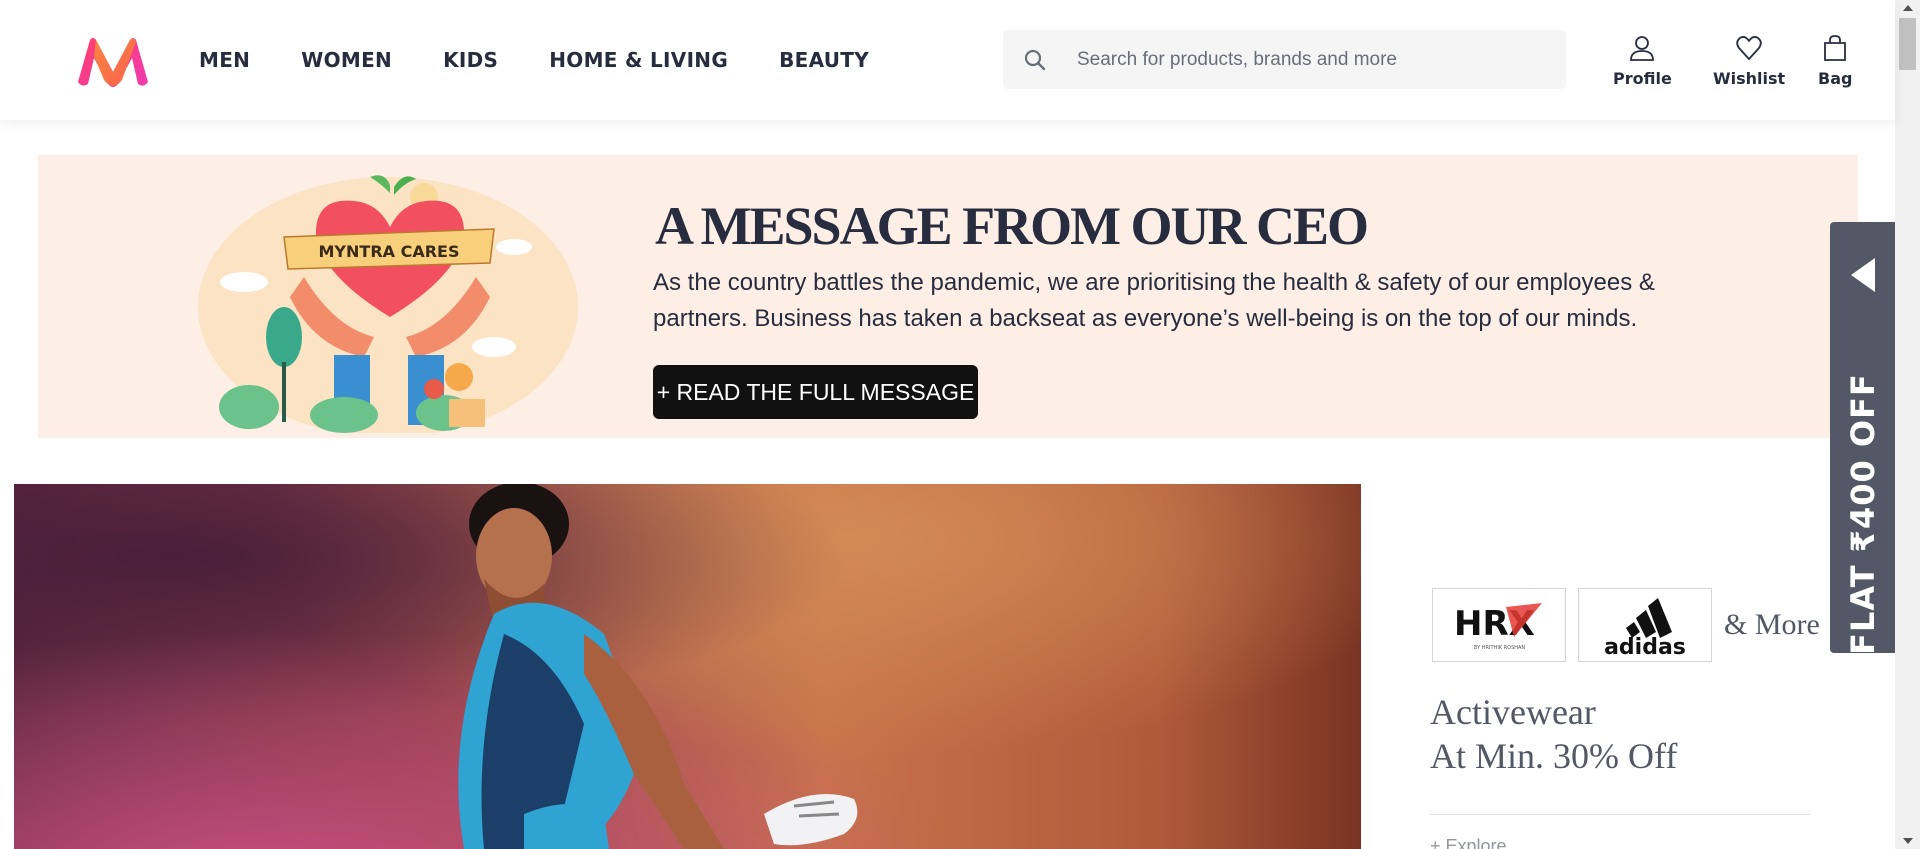 This screenshot has height=849, width=1920. I want to click on scroll-down-arrow-icon, so click(1908, 841).